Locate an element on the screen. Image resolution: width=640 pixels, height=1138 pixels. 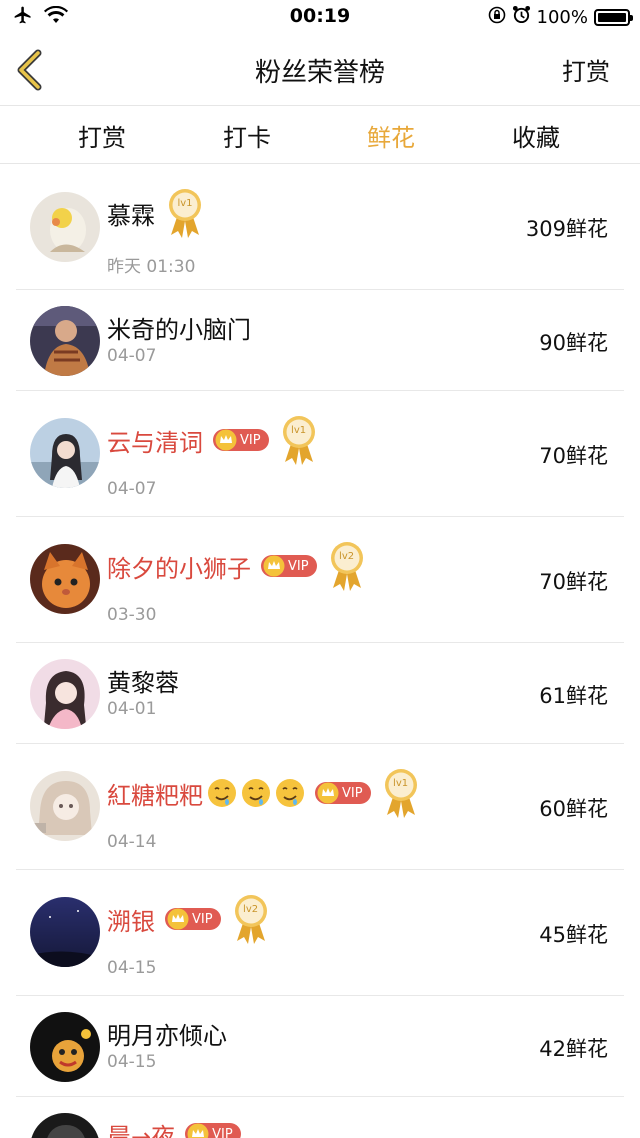
list-item: 云与清词 VIP lv1 04-07 70鲜花 is located at coordinates (320, 454).